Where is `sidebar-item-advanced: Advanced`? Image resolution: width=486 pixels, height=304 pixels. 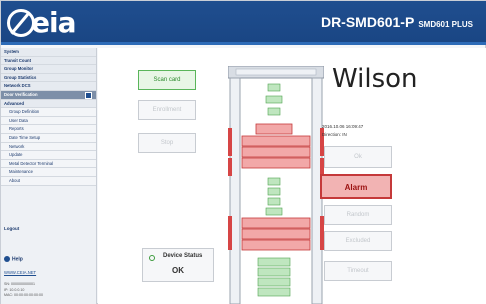 sidebar-item-advanced: Advanced is located at coordinates (48, 104).